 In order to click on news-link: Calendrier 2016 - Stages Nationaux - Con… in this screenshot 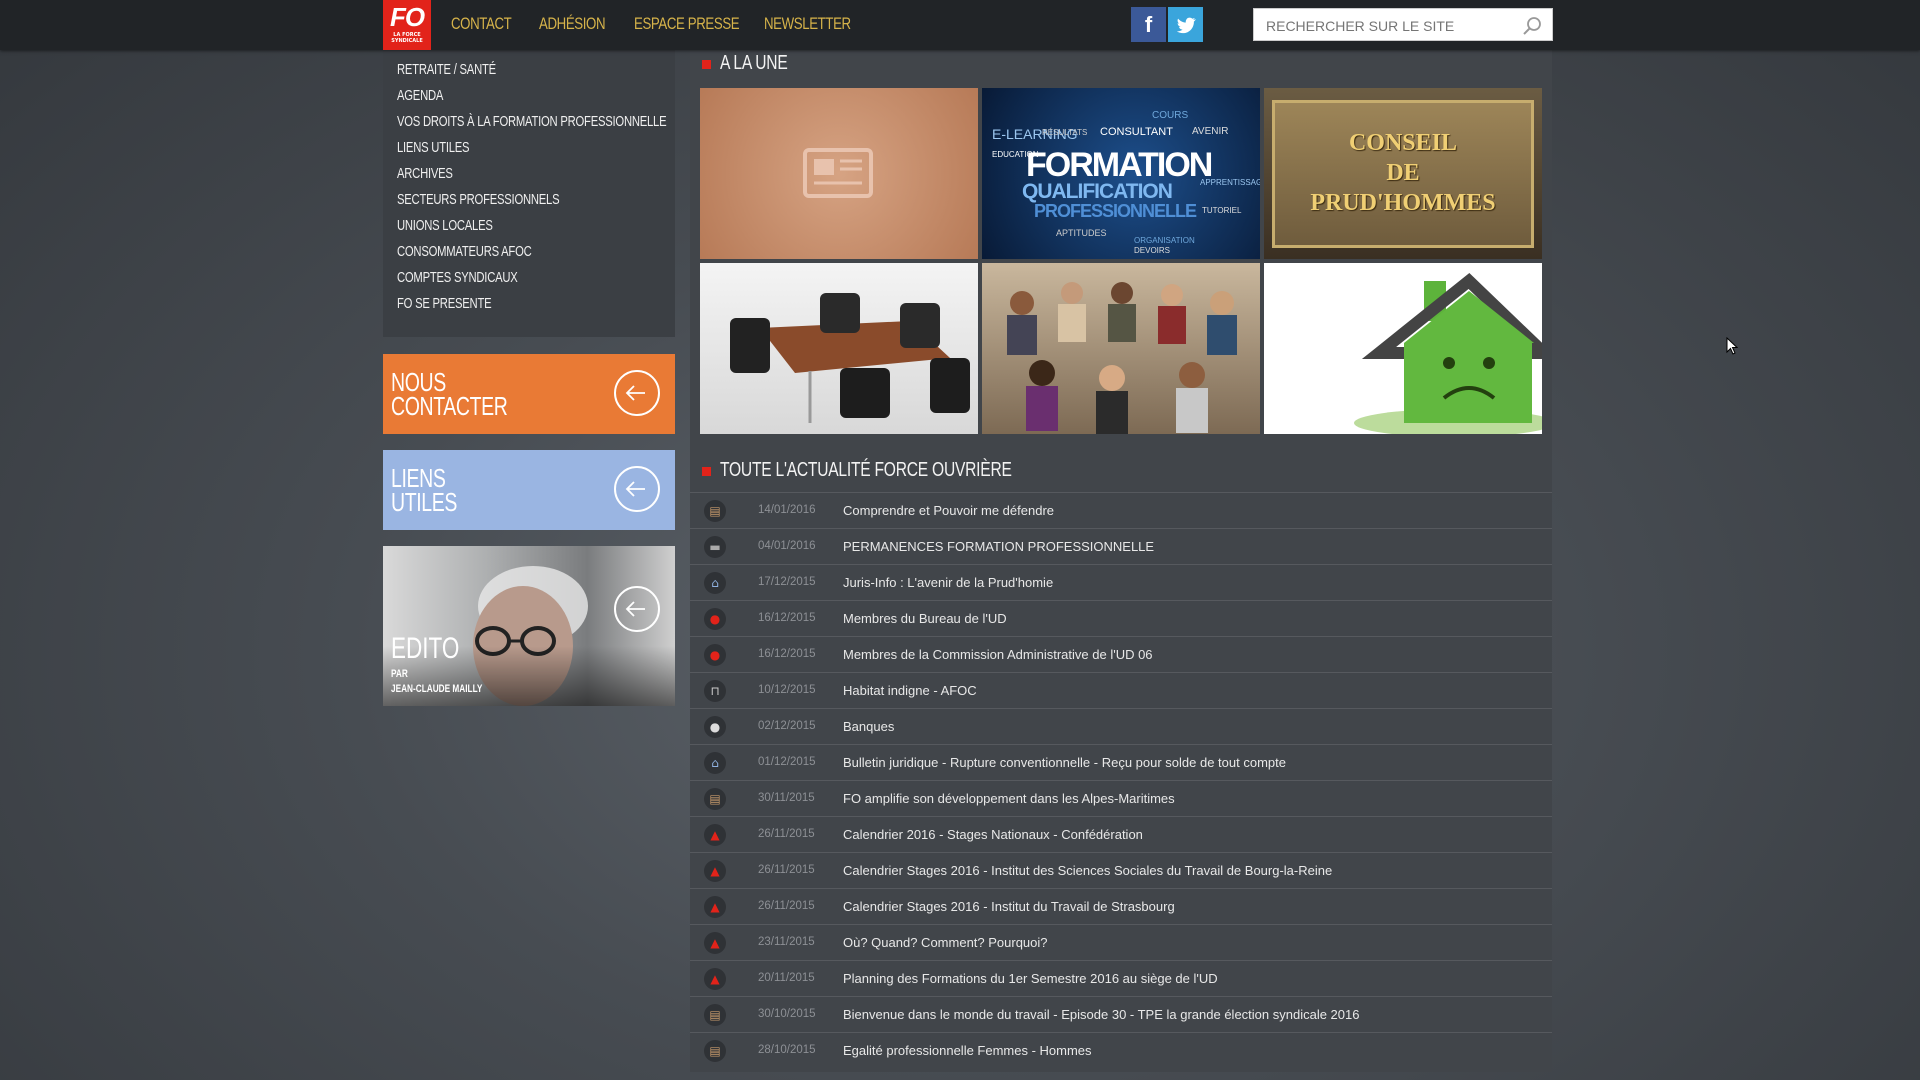, I will do `click(993, 834)`.